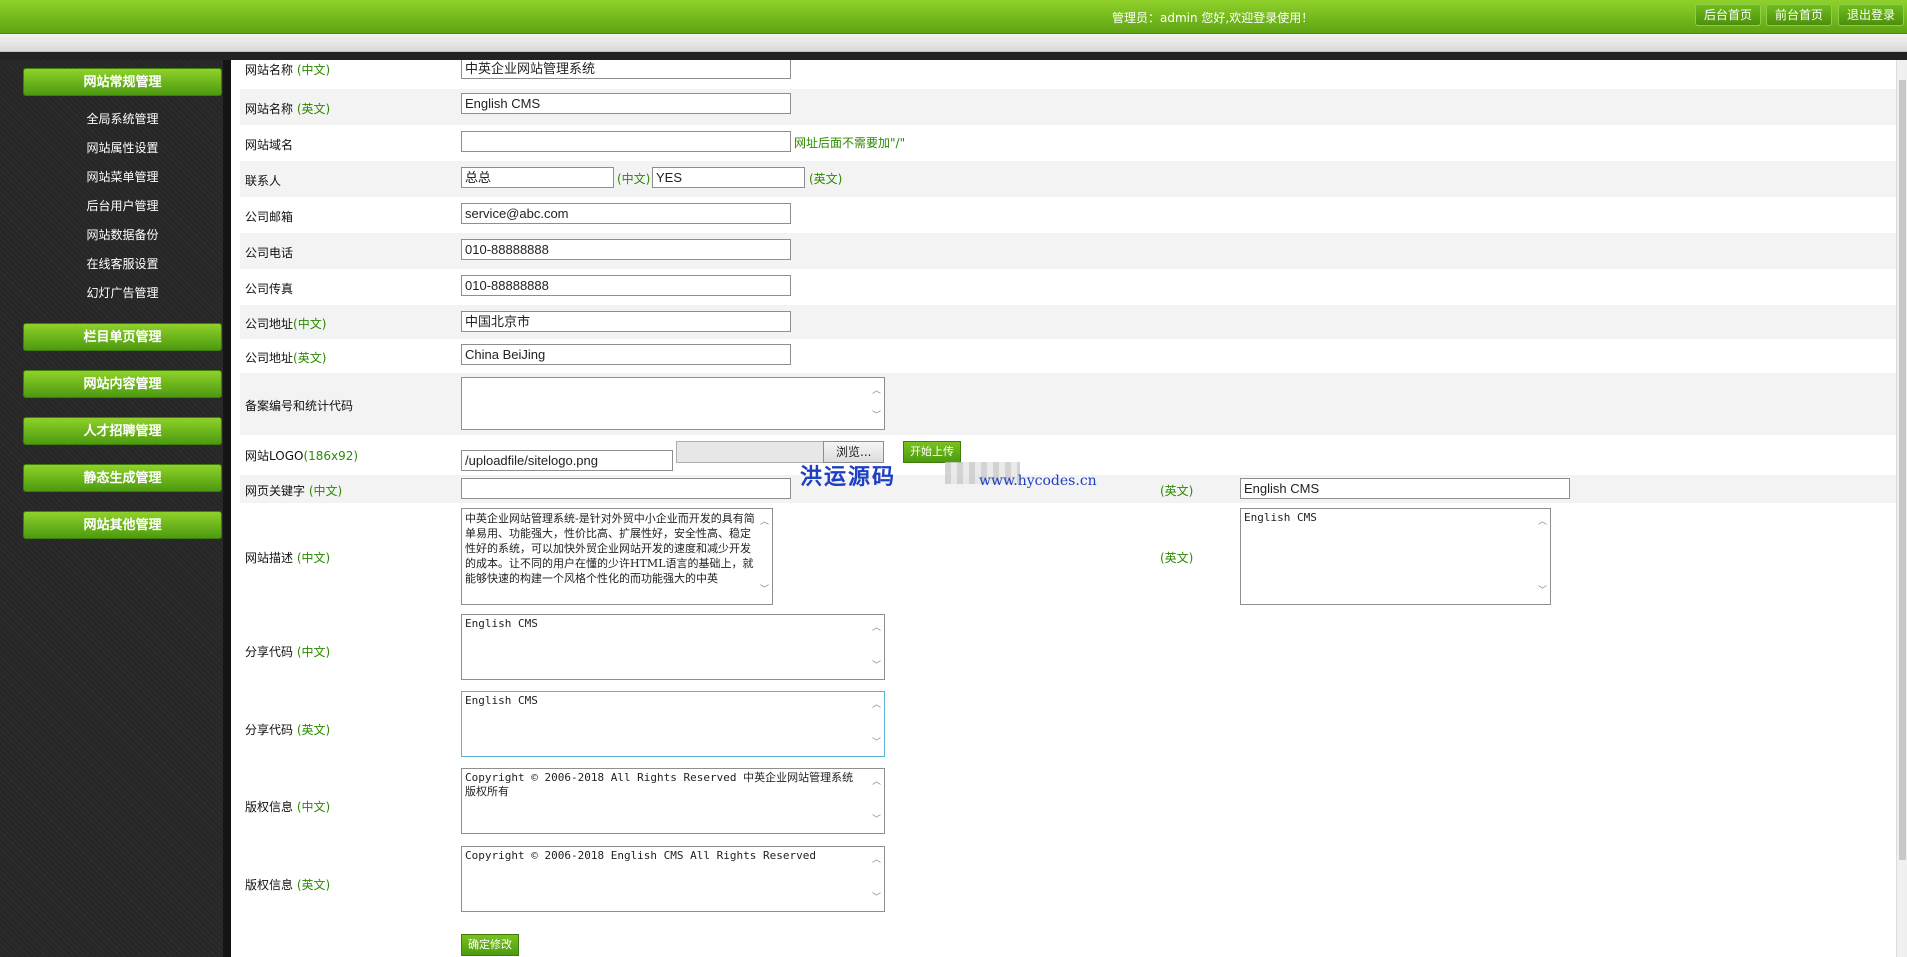 The image size is (1907, 957). I want to click on address-cn-input: 中国北京市, so click(626, 321).